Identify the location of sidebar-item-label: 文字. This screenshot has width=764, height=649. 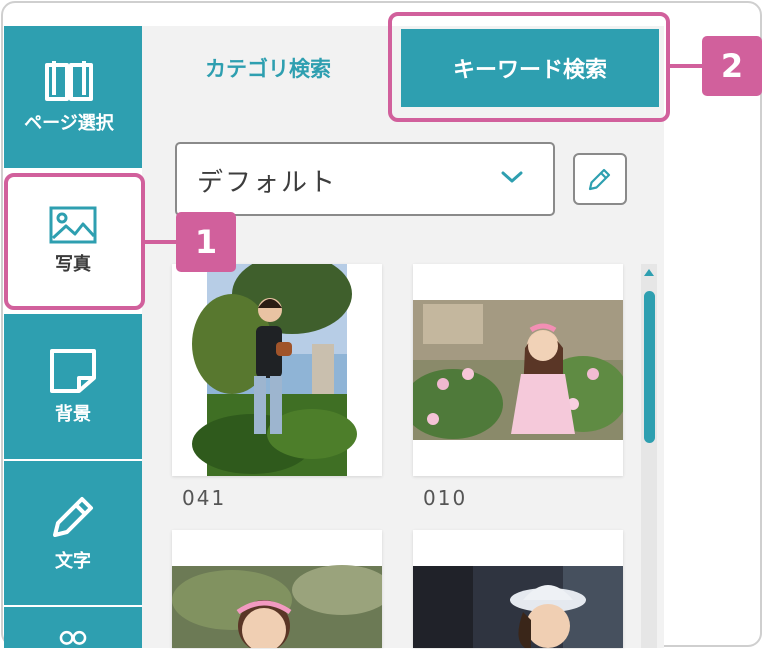
(73, 561).